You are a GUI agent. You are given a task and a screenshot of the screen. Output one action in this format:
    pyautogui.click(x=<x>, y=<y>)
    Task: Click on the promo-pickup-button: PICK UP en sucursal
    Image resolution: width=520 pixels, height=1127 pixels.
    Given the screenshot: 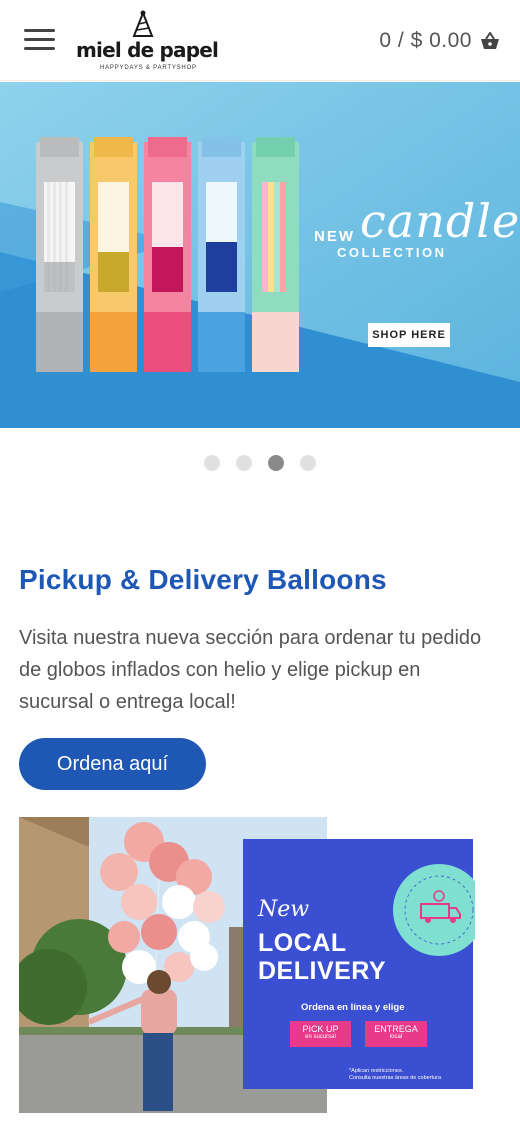 What is the action you would take?
    pyautogui.click(x=320, y=1034)
    